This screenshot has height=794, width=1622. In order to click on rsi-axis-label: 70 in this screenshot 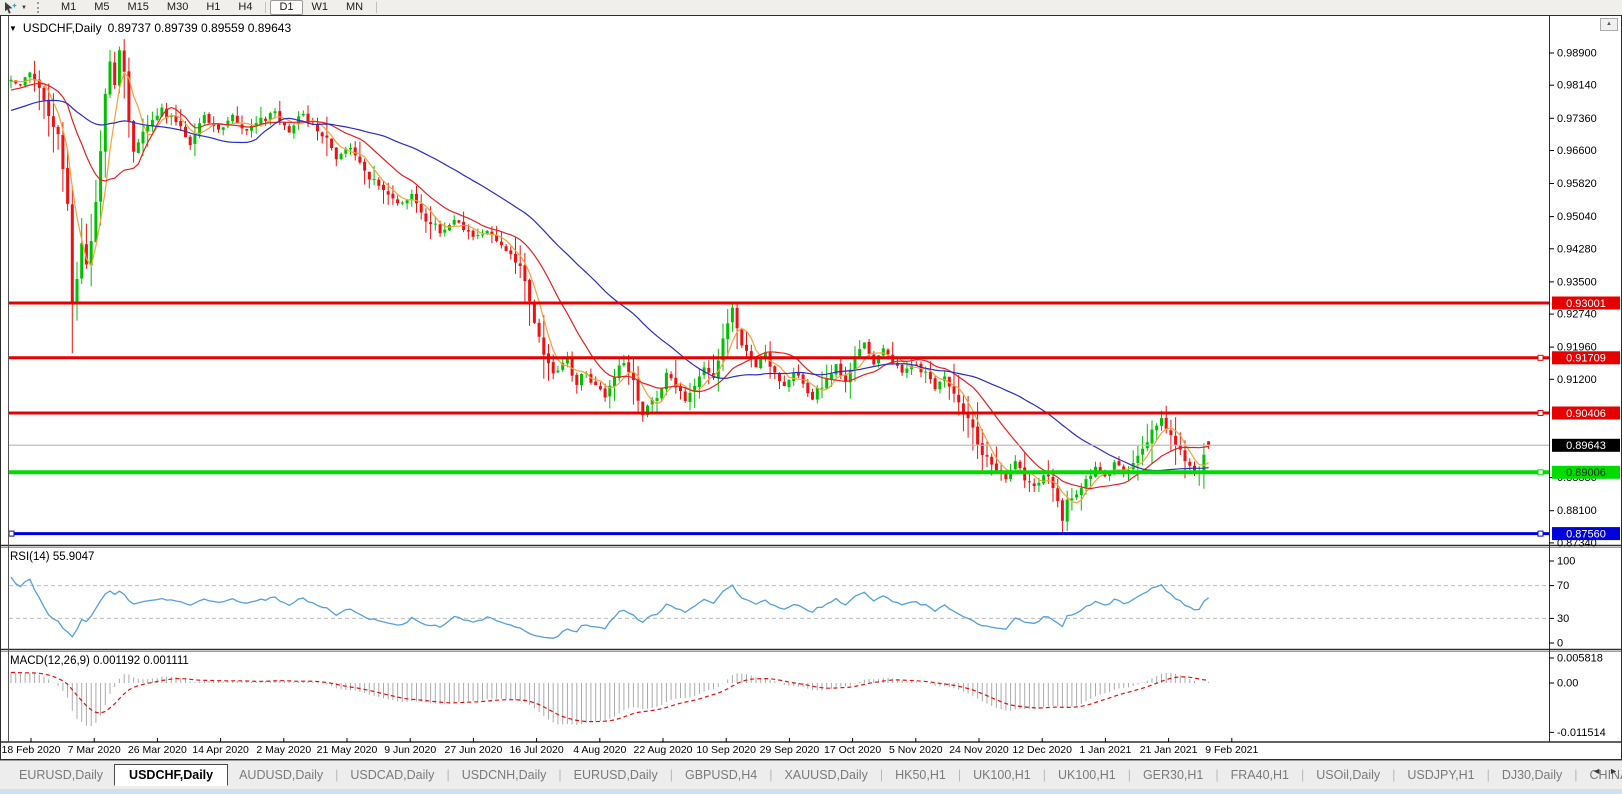, I will do `click(1563, 586)`.